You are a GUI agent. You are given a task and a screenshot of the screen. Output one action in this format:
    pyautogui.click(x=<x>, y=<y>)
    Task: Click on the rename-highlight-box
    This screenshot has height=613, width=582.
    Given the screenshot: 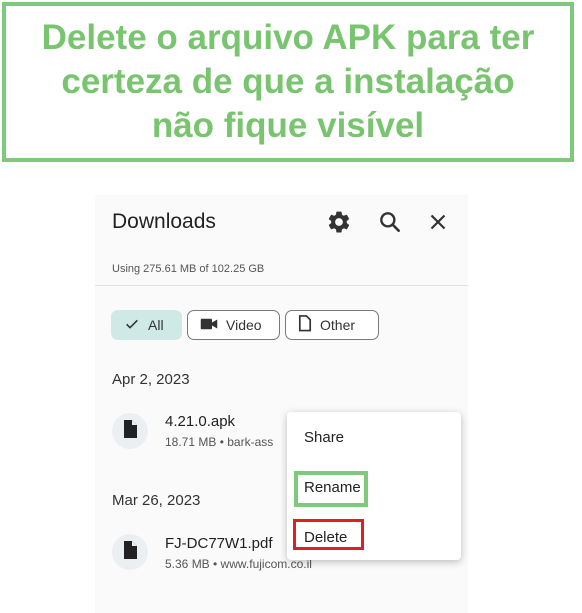 What is the action you would take?
    pyautogui.click(x=331, y=489)
    